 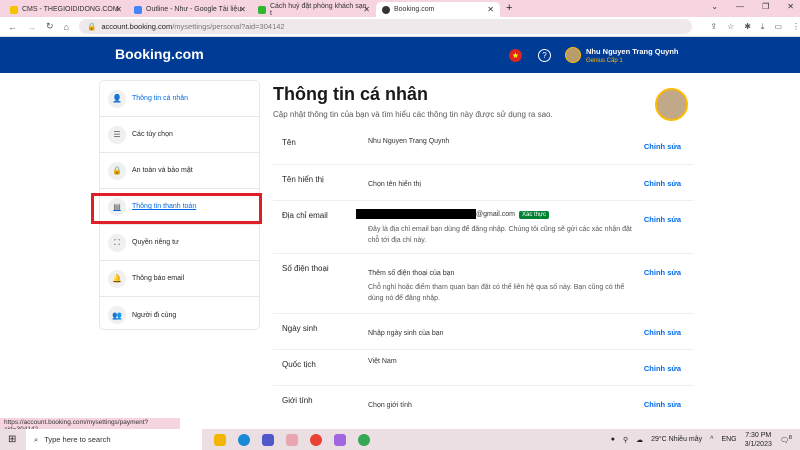 I want to click on row-value: Nhập ngày sinh của bạn, so click(x=406, y=333).